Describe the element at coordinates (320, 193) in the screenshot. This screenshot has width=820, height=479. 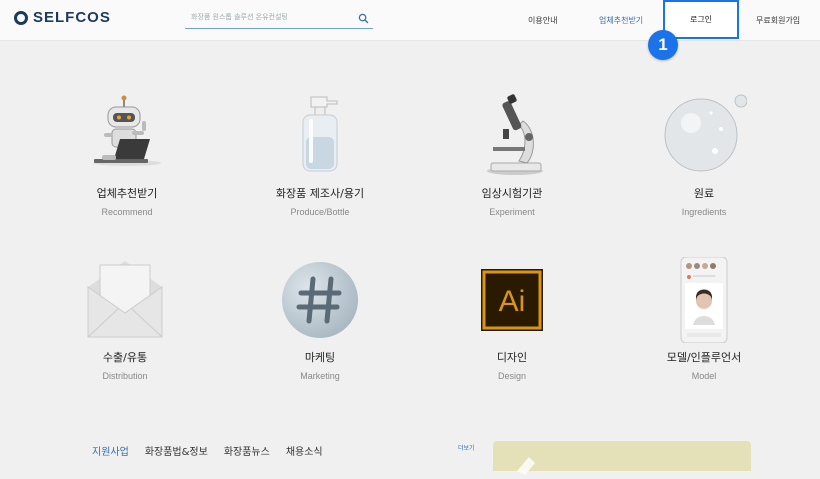
I see `category-title: 화장품 제조사/용기` at that location.